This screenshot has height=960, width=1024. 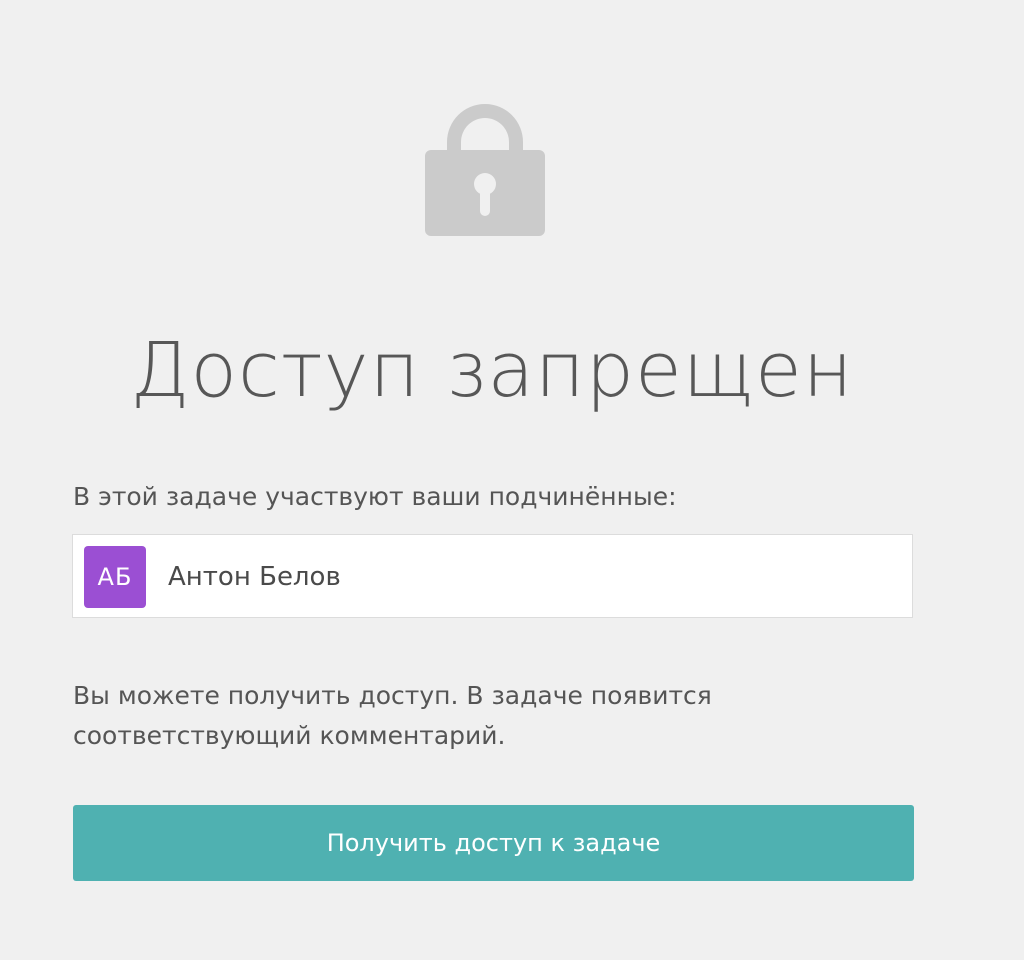 What do you see at coordinates (492, 369) in the screenshot?
I see `page-title: Доступ запрещен` at bounding box center [492, 369].